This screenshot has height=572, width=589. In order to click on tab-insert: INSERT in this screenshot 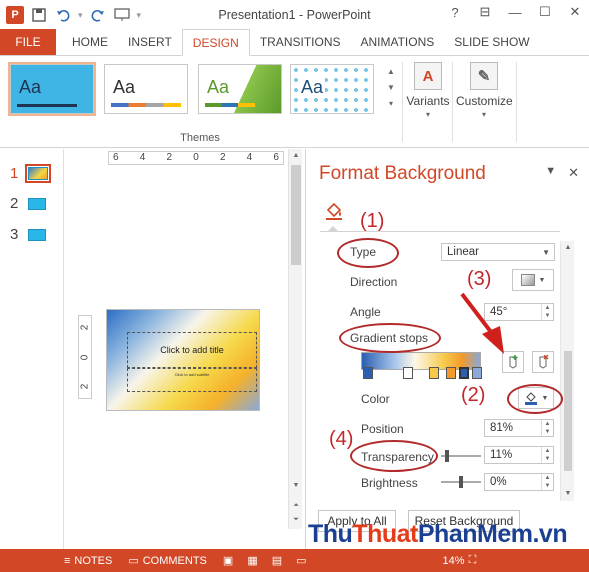, I will do `click(150, 42)`.